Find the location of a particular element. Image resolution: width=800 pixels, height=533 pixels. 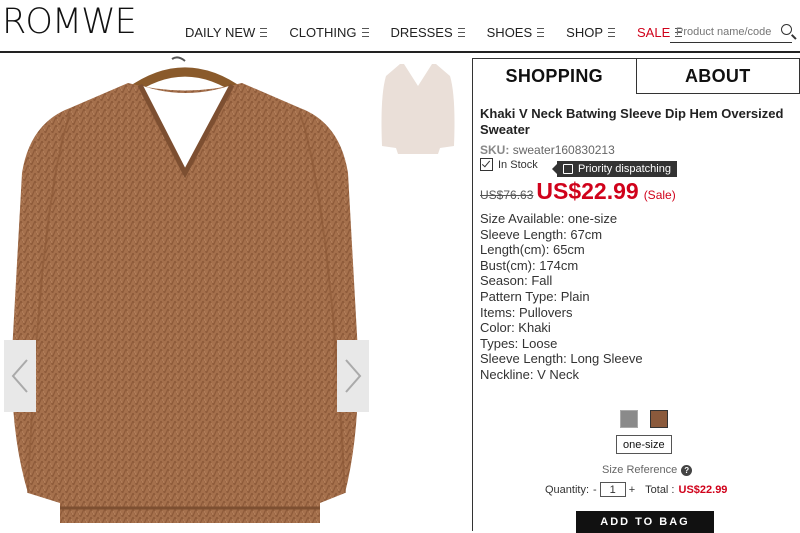

tab-about: ABOUT is located at coordinates (718, 76).